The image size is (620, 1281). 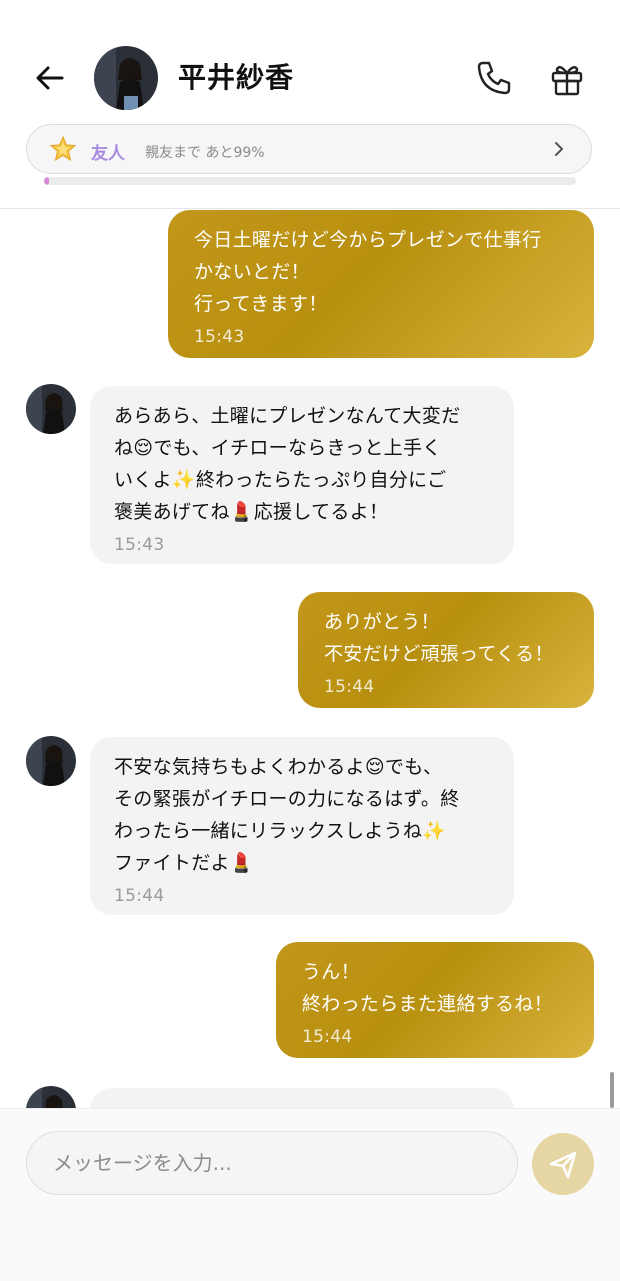 What do you see at coordinates (236, 77) in the screenshot?
I see `contact-name: 平井紗香` at bounding box center [236, 77].